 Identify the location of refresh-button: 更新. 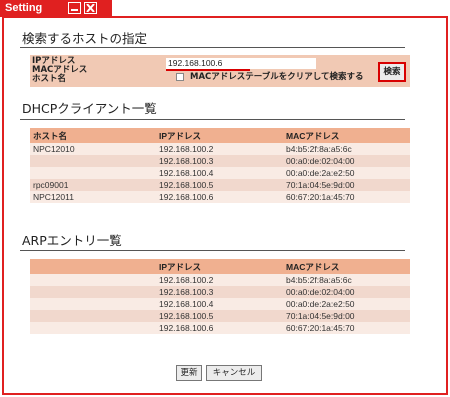
(189, 373).